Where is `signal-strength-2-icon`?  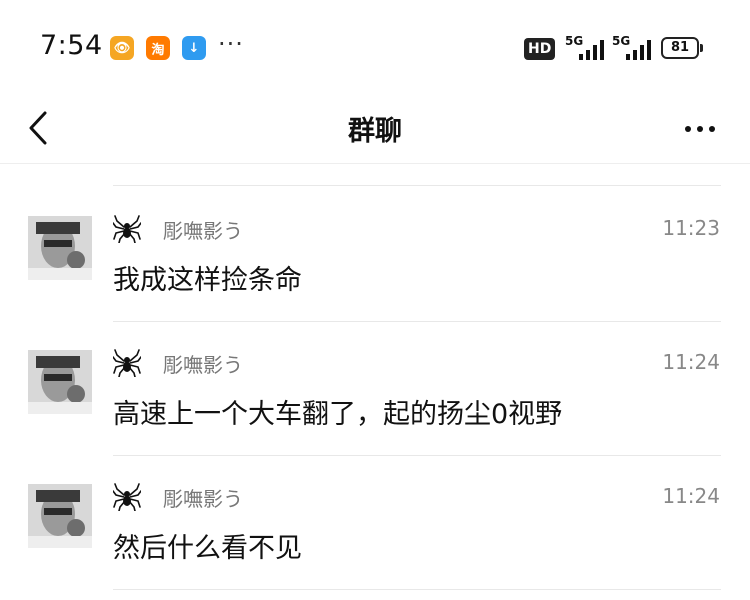 signal-strength-2-icon is located at coordinates (638, 50).